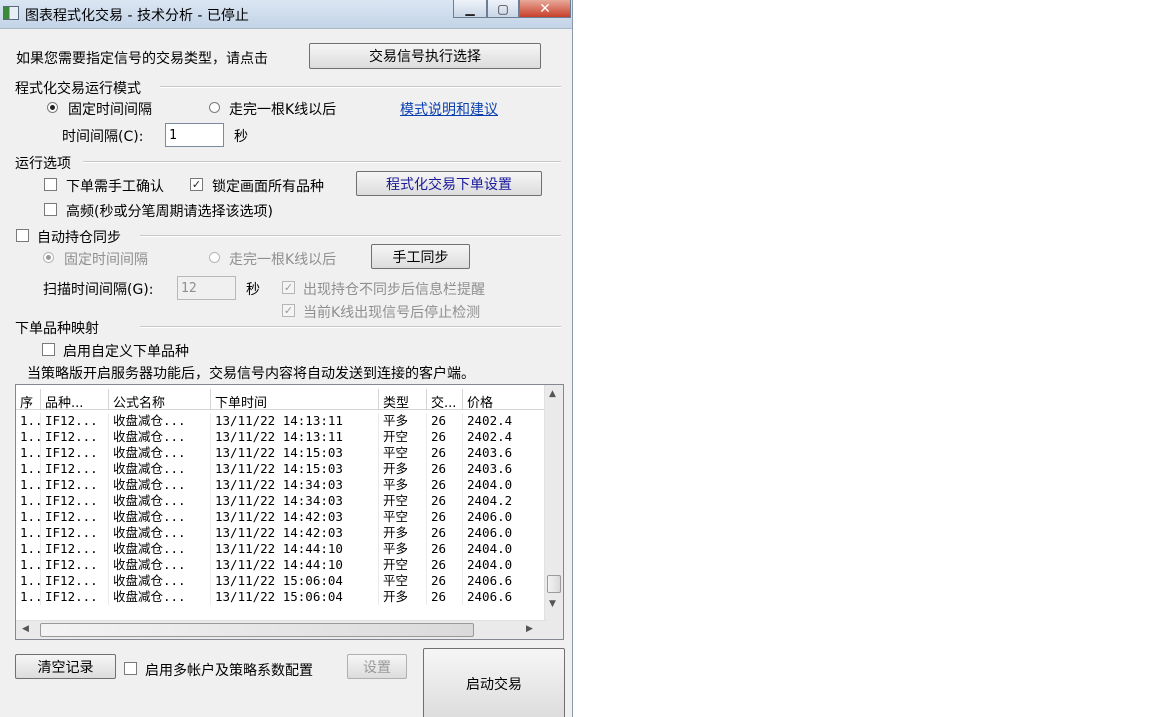 The width and height of the screenshot is (1152, 717). I want to click on horizontal-scroll-thumb, so click(257, 630).